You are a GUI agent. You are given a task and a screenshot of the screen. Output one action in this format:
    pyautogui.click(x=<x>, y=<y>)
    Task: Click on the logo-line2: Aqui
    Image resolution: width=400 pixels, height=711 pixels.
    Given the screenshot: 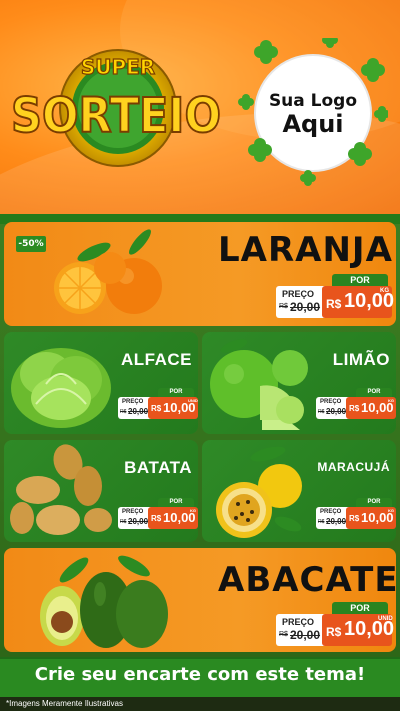 What is the action you would take?
    pyautogui.click(x=312, y=124)
    